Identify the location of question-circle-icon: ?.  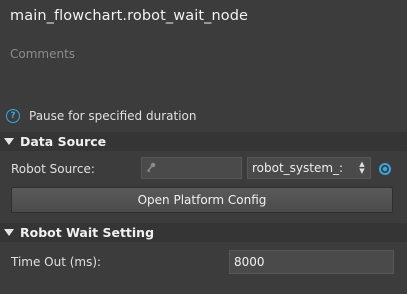
(13, 116).